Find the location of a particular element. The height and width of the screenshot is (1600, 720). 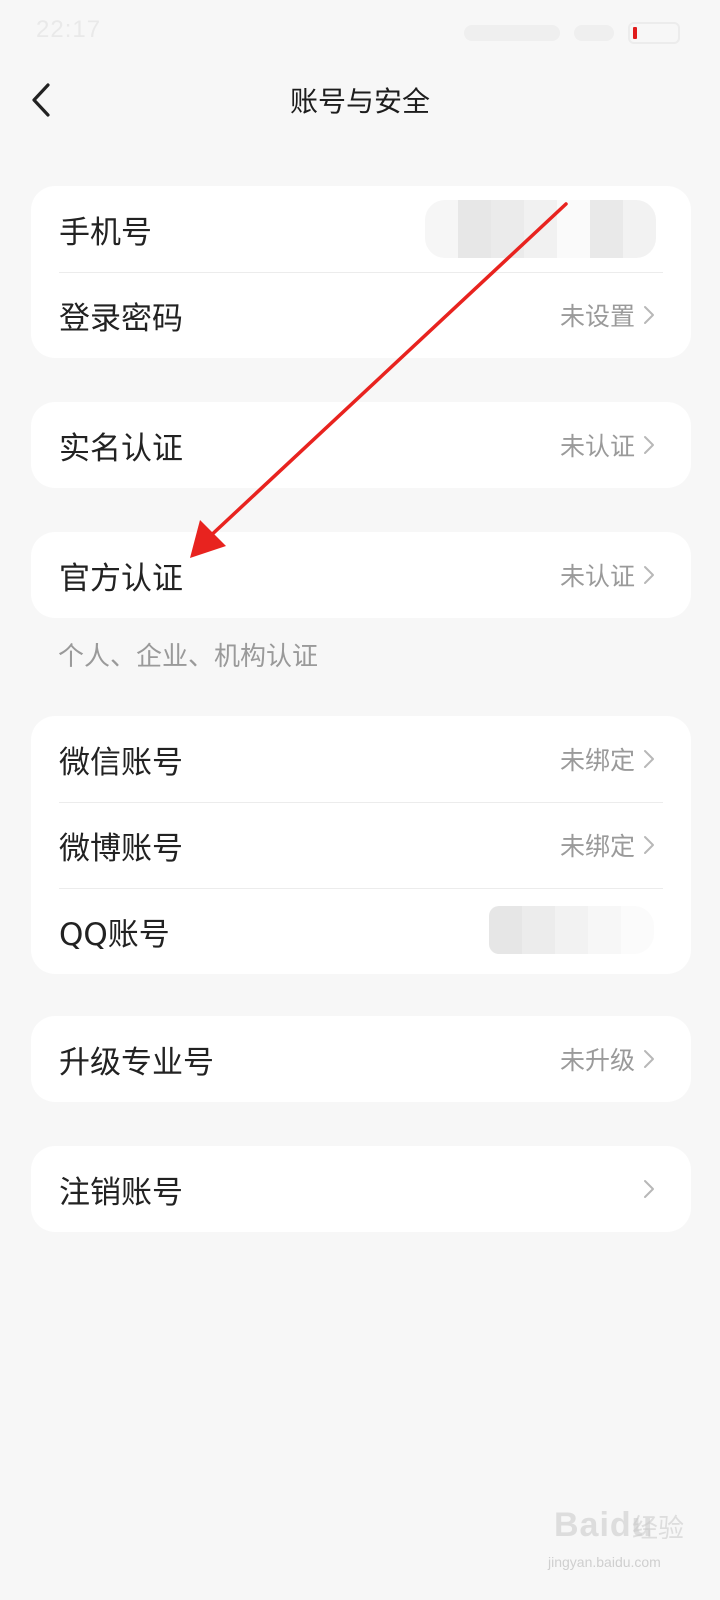

official-verification-row: 官方认证 未认证 is located at coordinates (361, 575).